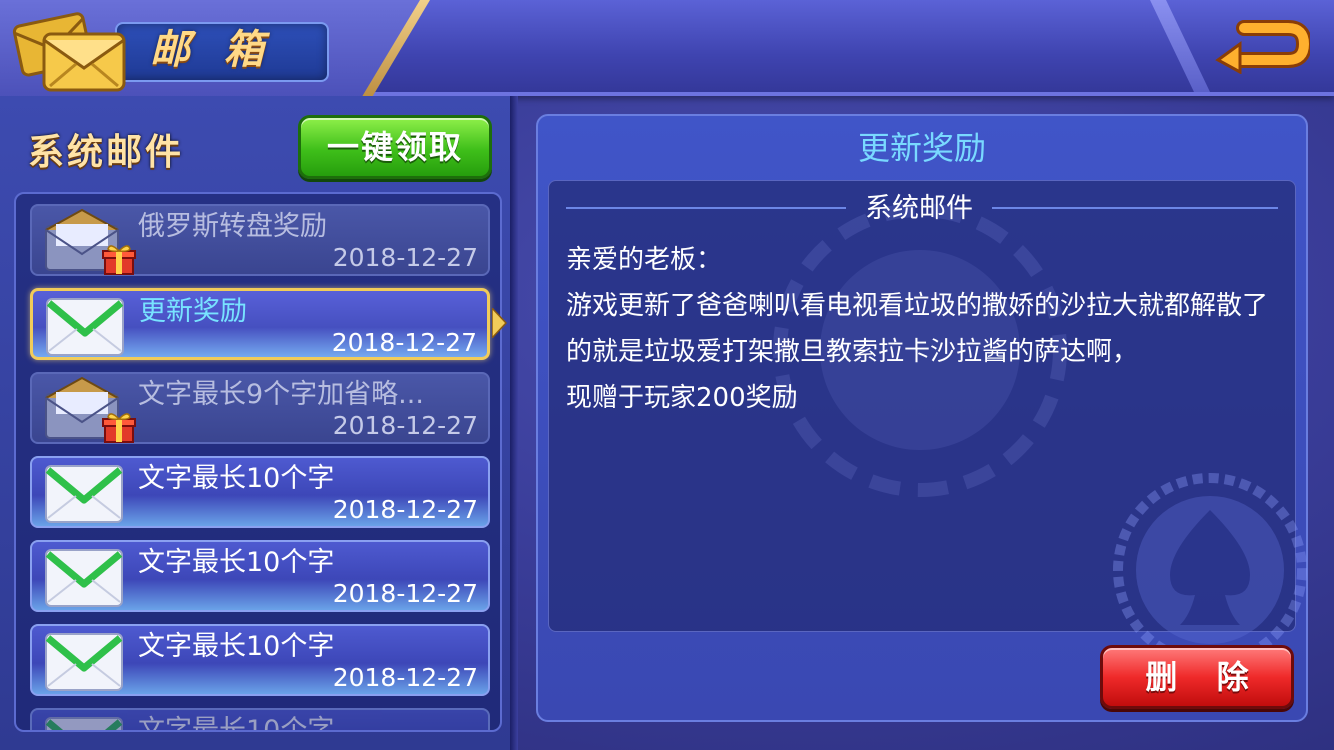  I want to click on section-title: 系统邮件, so click(106, 152).